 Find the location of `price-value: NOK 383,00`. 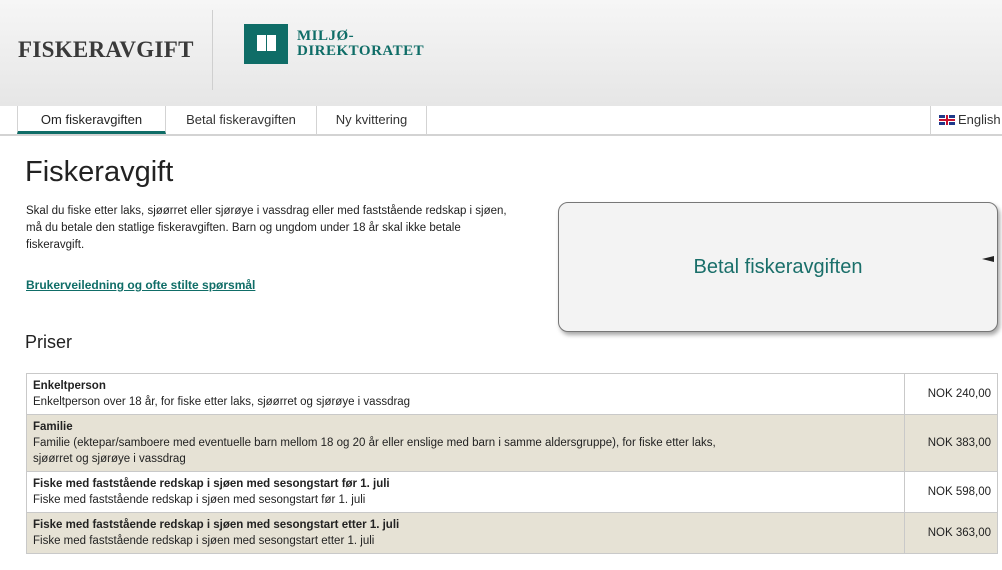

price-value: NOK 383,00 is located at coordinates (951, 443).